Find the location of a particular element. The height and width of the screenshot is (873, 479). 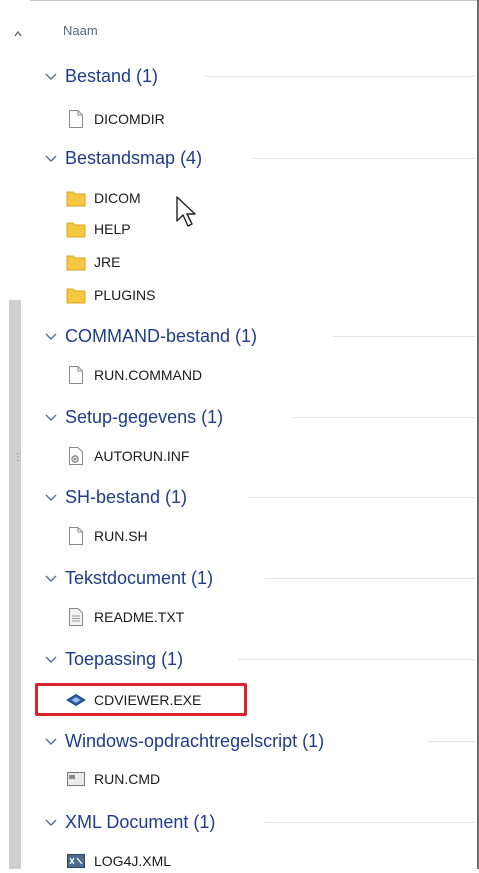

group-title: COMMAND-bestand (1) is located at coordinates (161, 335).